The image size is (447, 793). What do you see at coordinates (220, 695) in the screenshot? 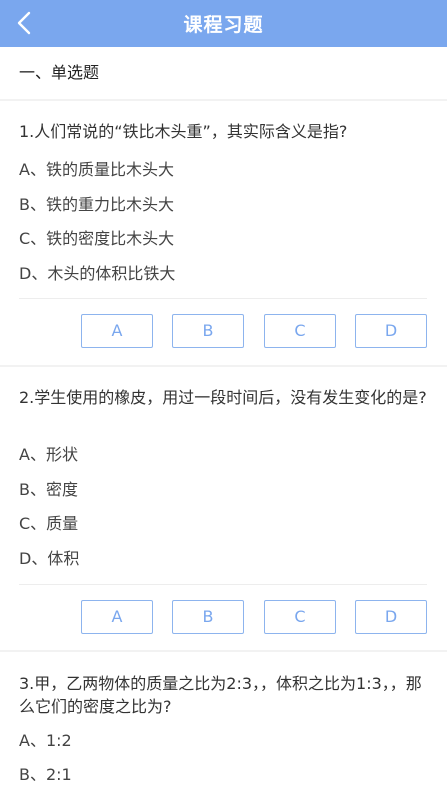
I see `question-text: 3.甲，乙两物体的质量之比为2:3，，体积之比为1:3，，那么它们的密度之比为?` at bounding box center [220, 695].